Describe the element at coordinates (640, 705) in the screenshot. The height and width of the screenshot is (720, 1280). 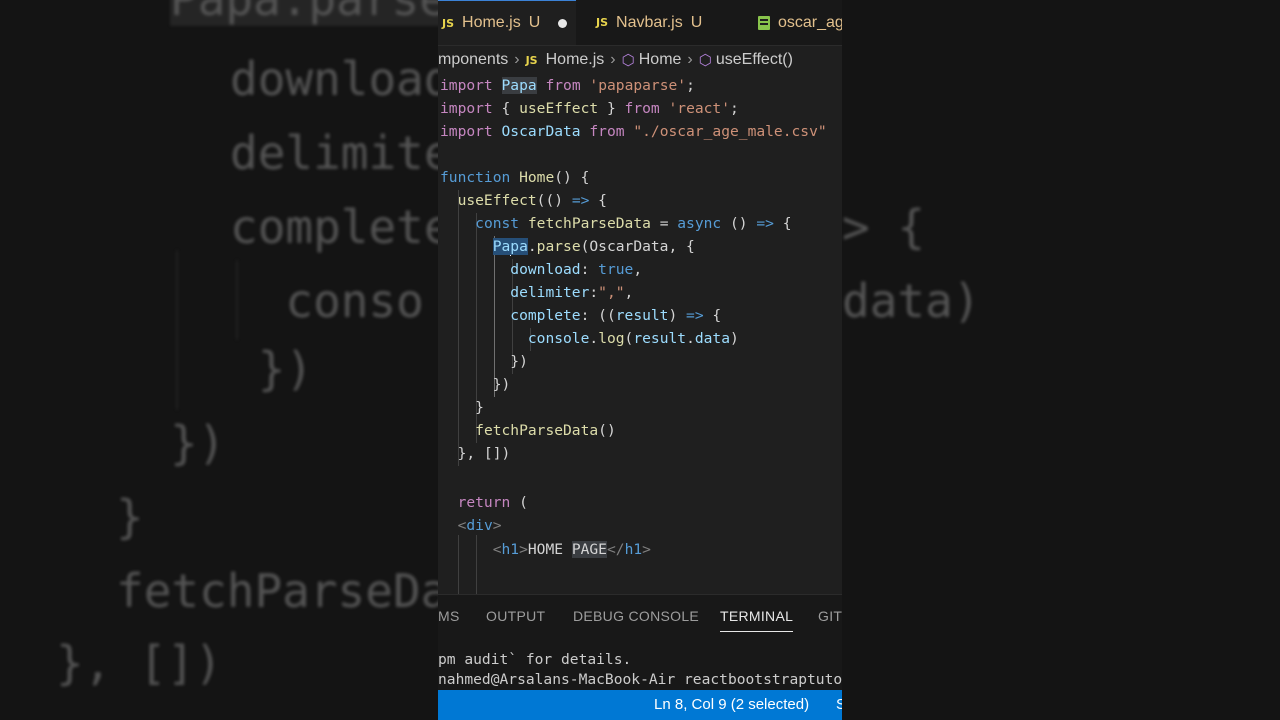
I see `status-bar: Ln 8, Col 9 (2 selected) S` at that location.